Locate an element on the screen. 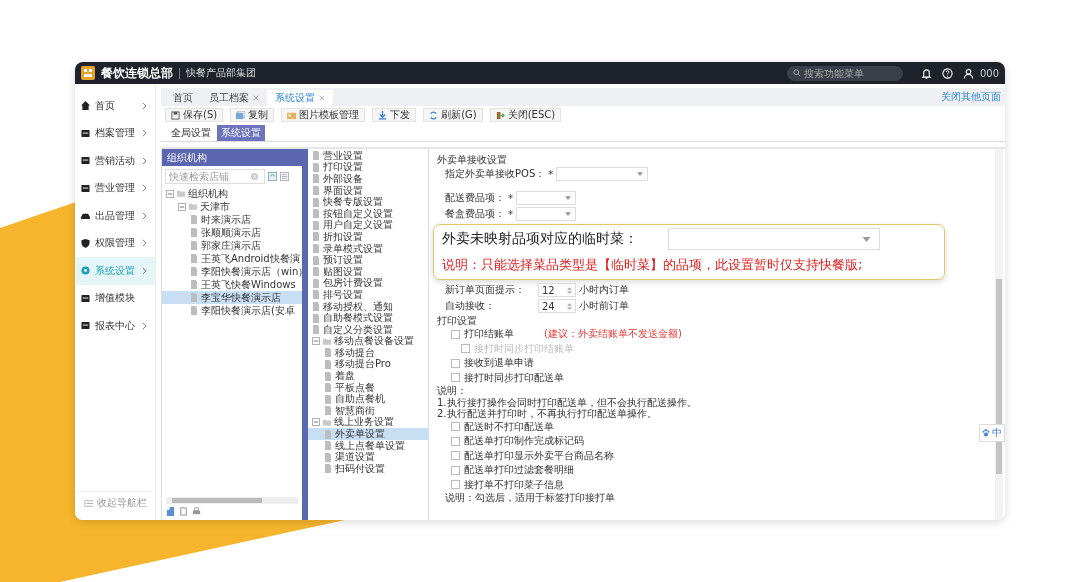 The width and height of the screenshot is (1080, 582). tree-item: 移动授权、通知 is located at coordinates (368, 306).